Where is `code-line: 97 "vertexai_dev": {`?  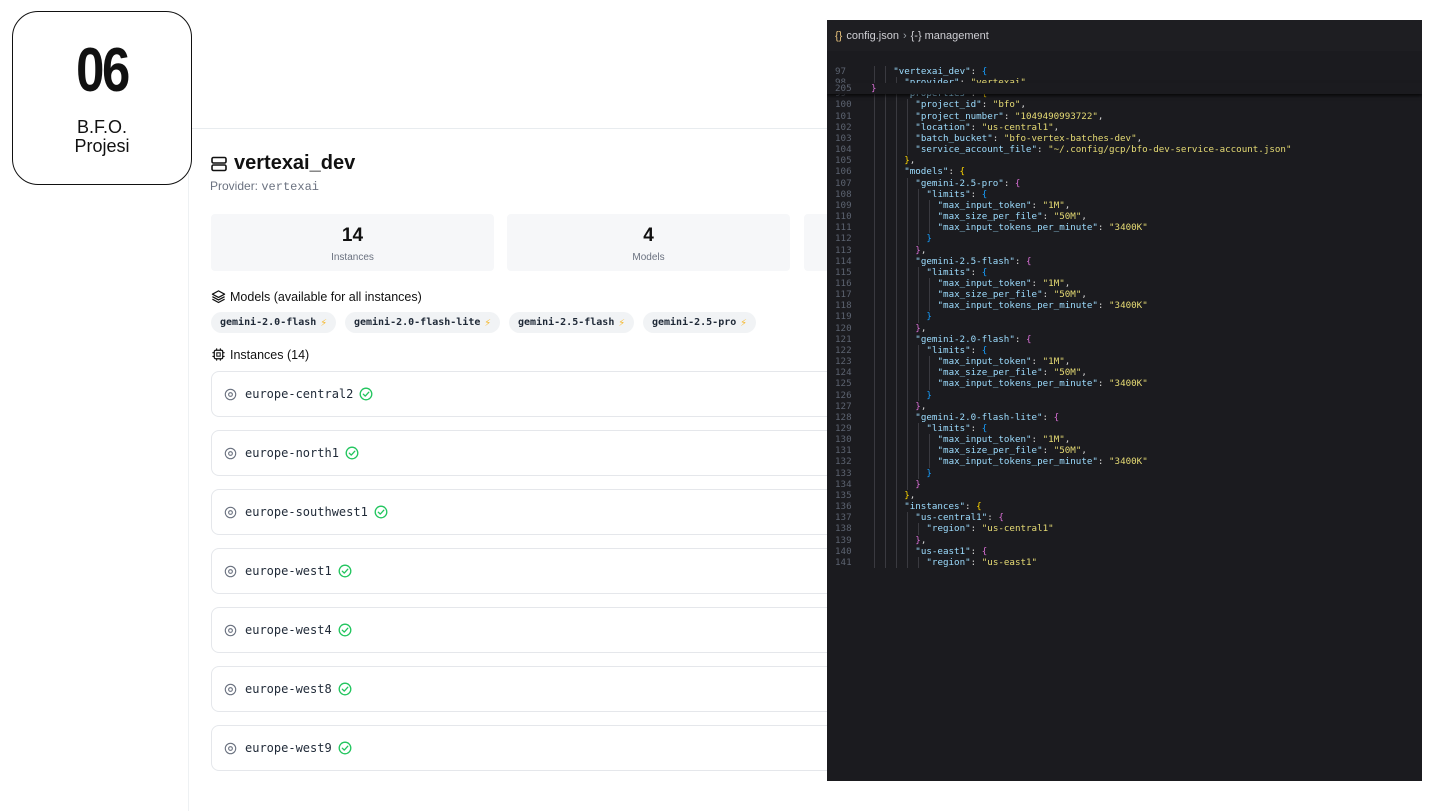 code-line: 97 "vertexai_dev": { is located at coordinates (1124, 72).